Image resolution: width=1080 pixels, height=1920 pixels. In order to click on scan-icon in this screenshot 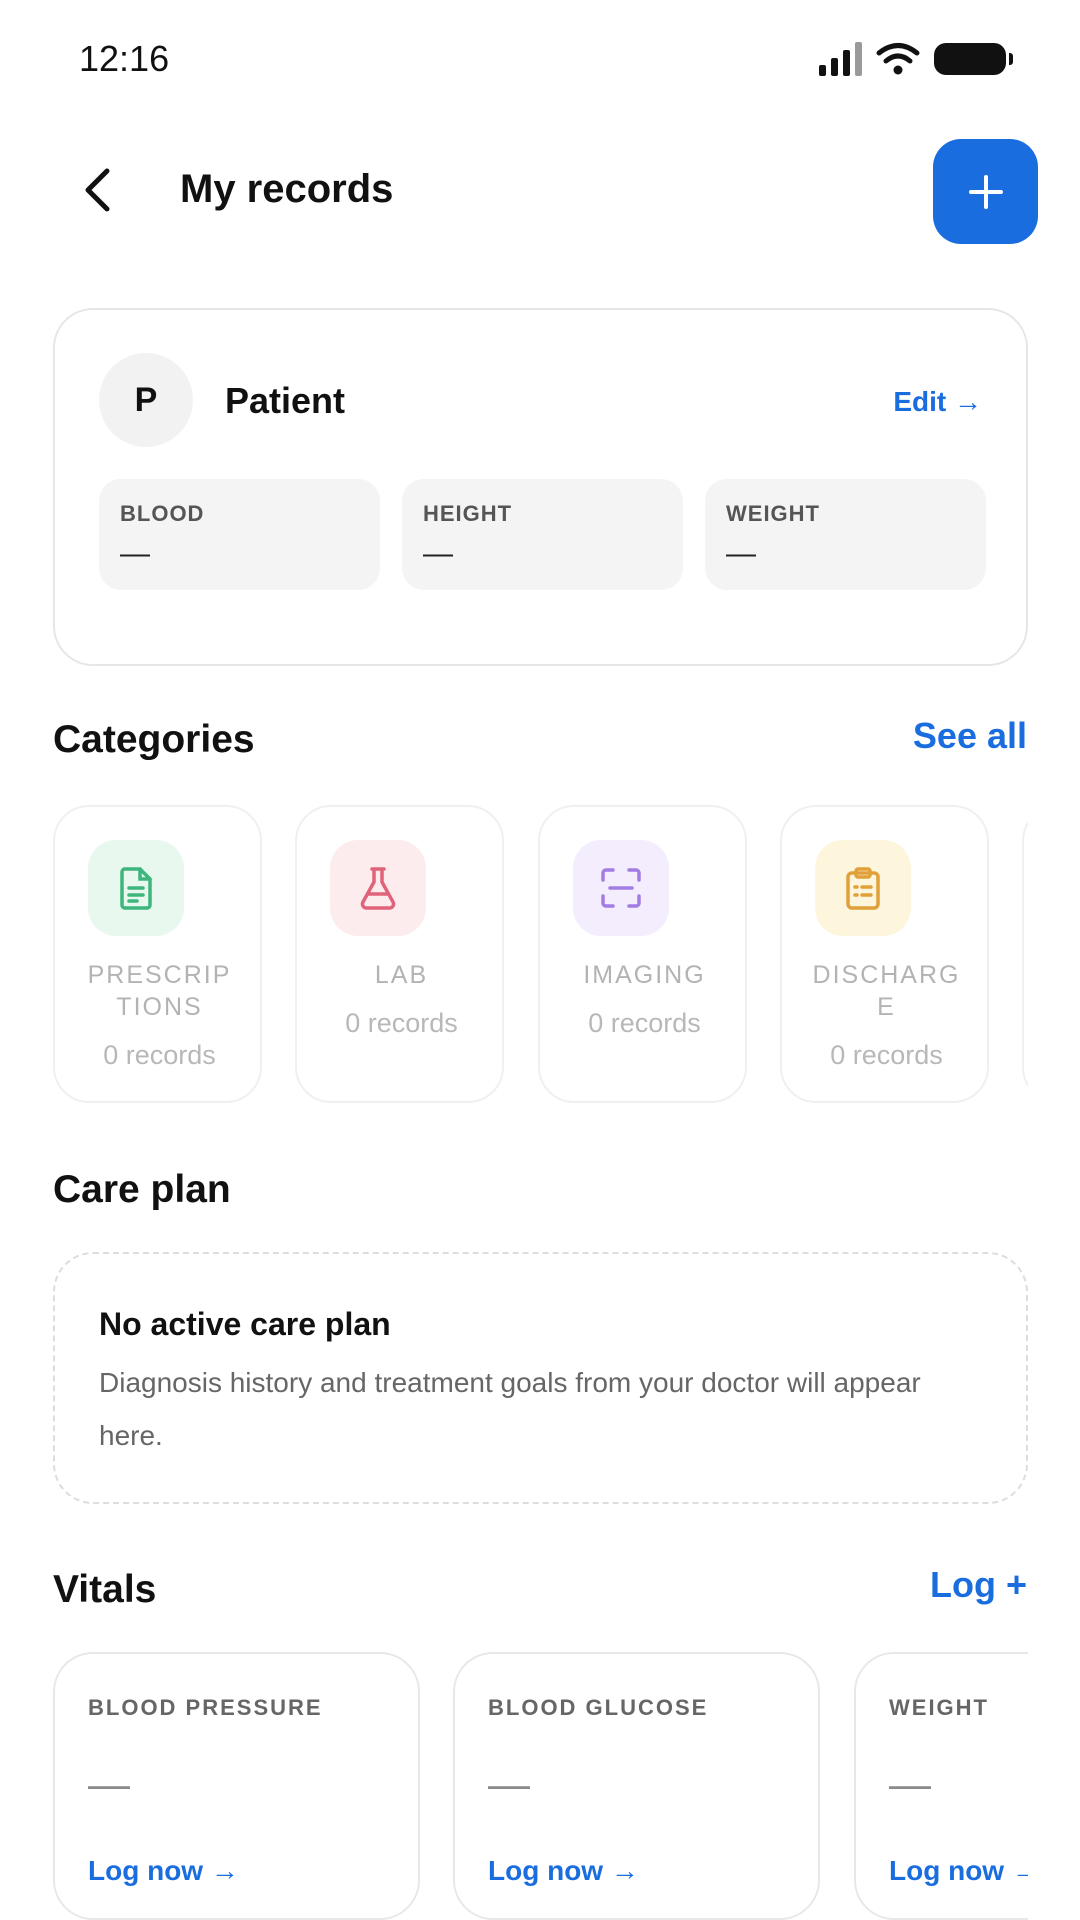, I will do `click(621, 888)`.